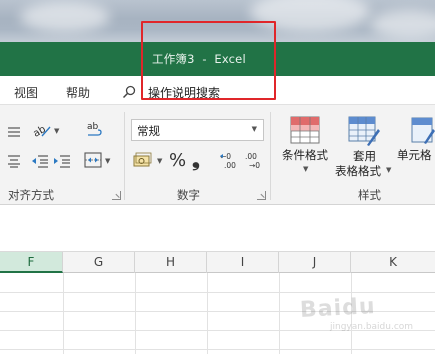 This screenshot has width=435, height=354. I want to click on conditional-formatting-dropdown-icon: ▼, so click(305, 169).